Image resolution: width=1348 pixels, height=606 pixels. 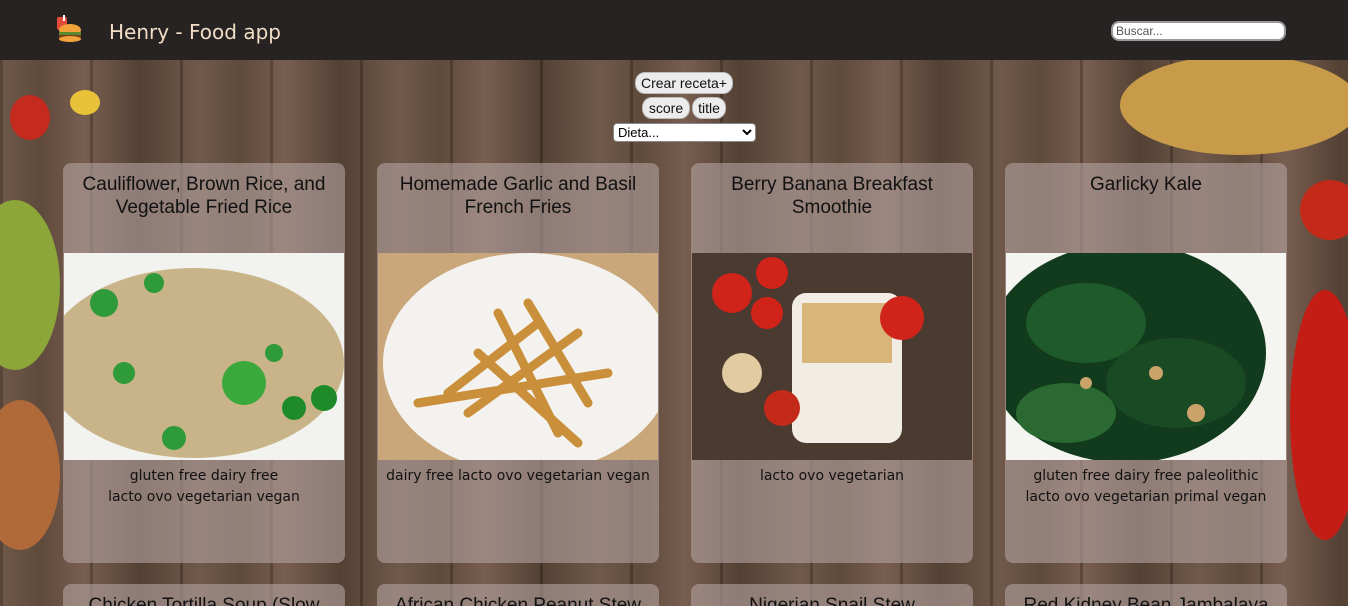 I want to click on sort-score-button: score, so click(x=666, y=108).